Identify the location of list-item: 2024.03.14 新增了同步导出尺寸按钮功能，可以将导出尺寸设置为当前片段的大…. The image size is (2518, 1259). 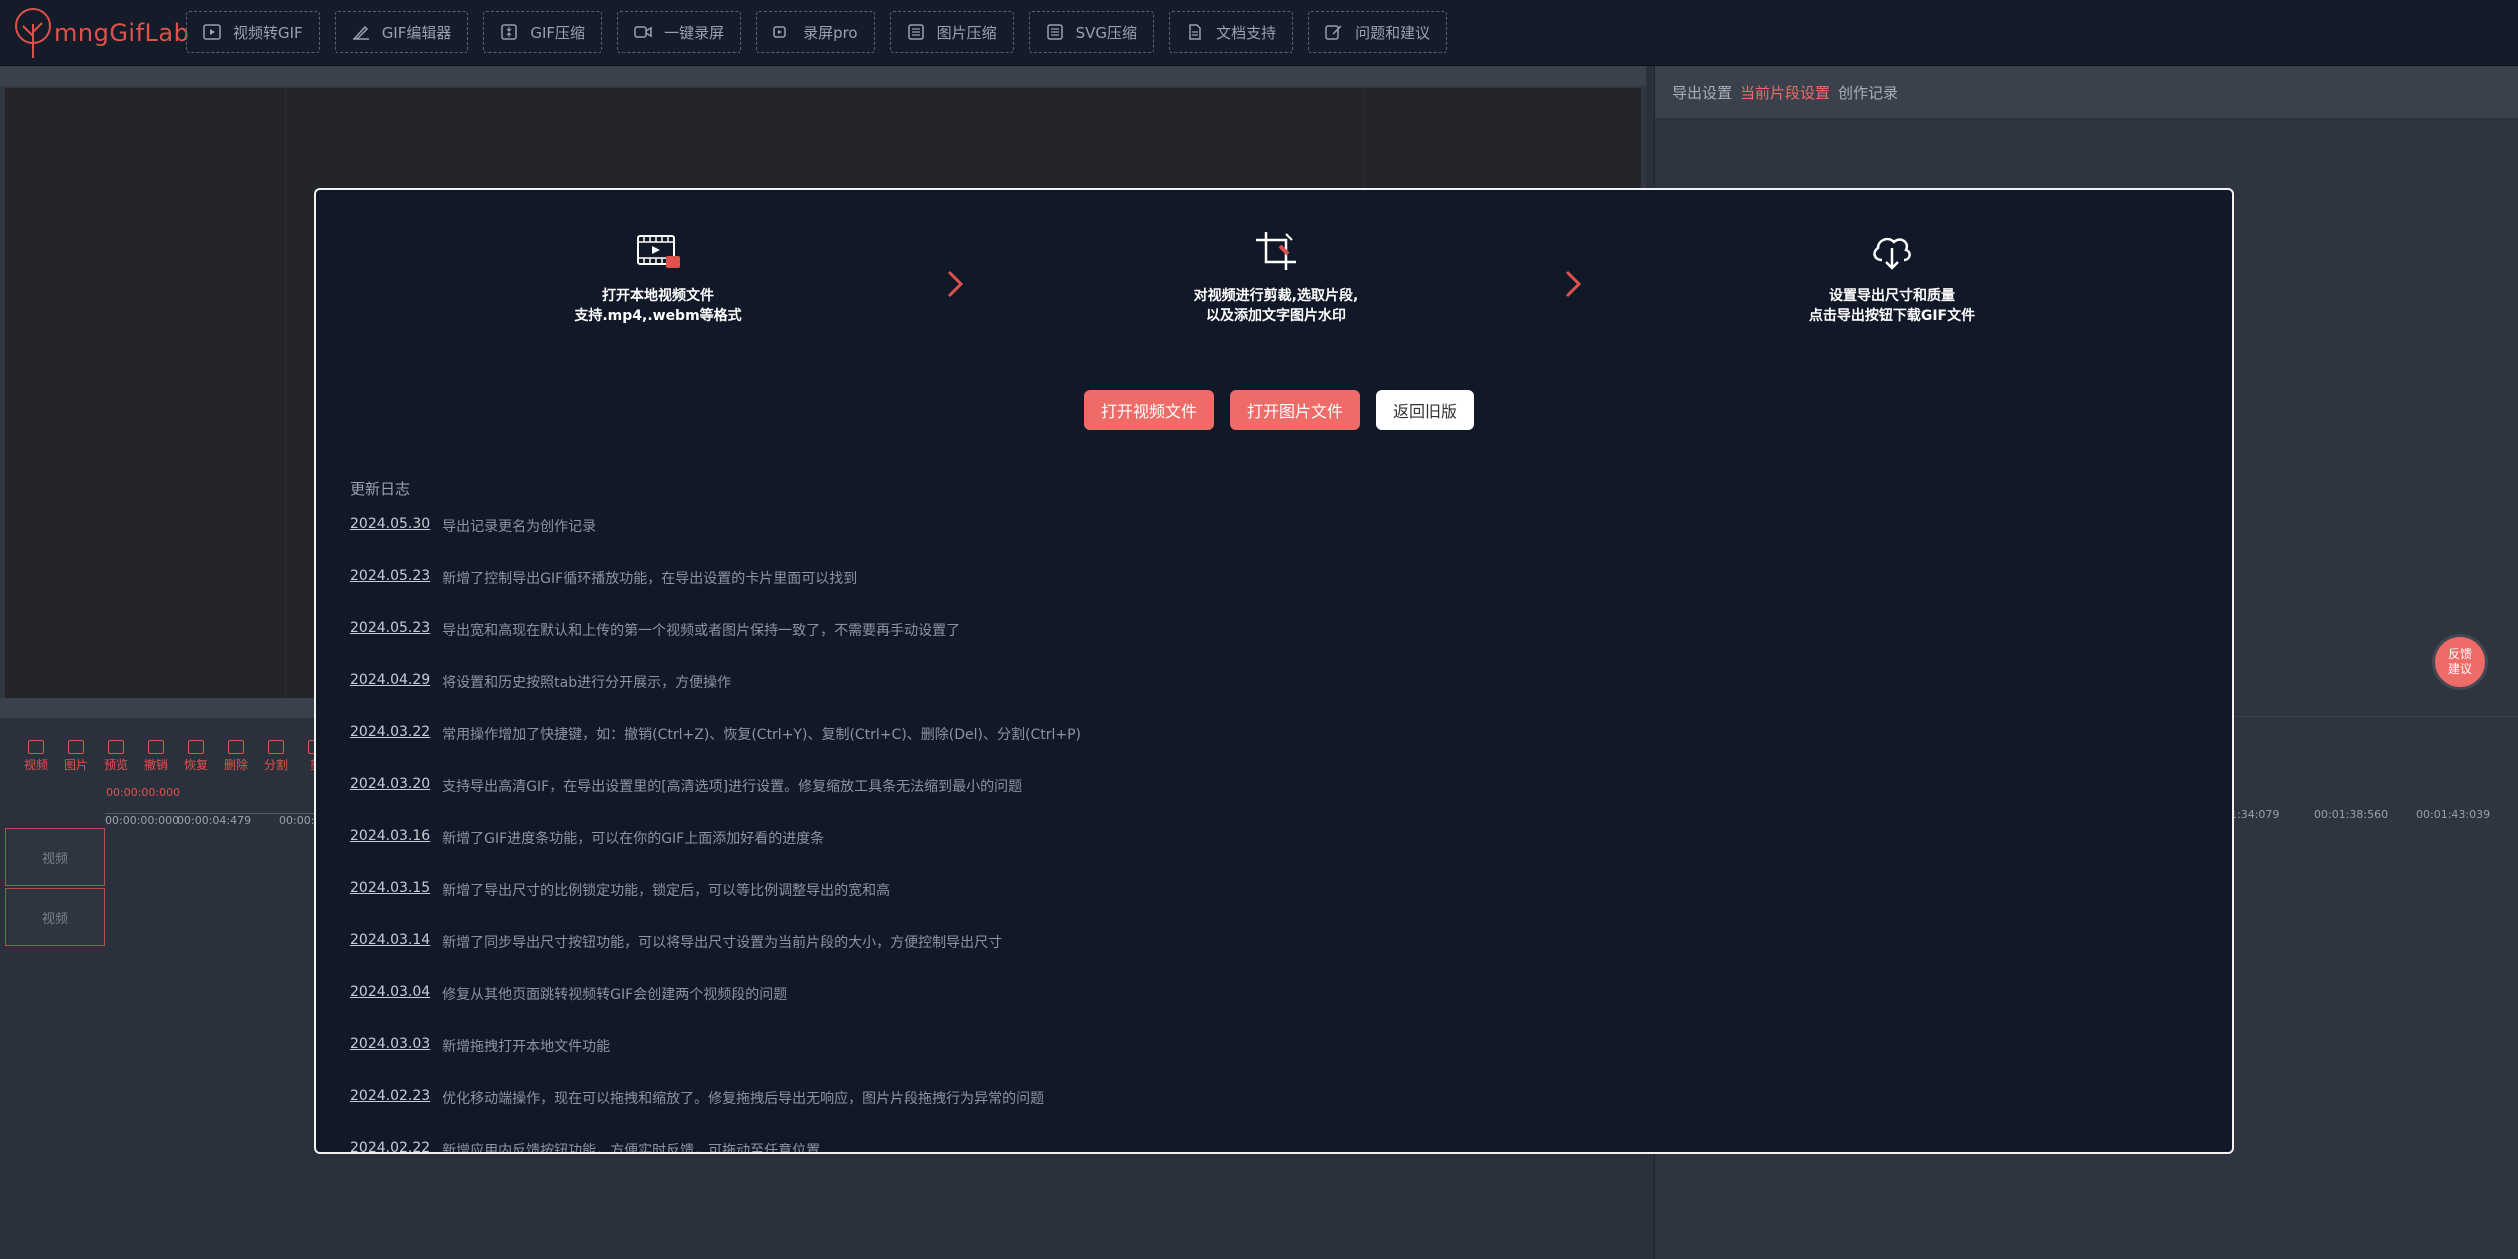
(1250, 958).